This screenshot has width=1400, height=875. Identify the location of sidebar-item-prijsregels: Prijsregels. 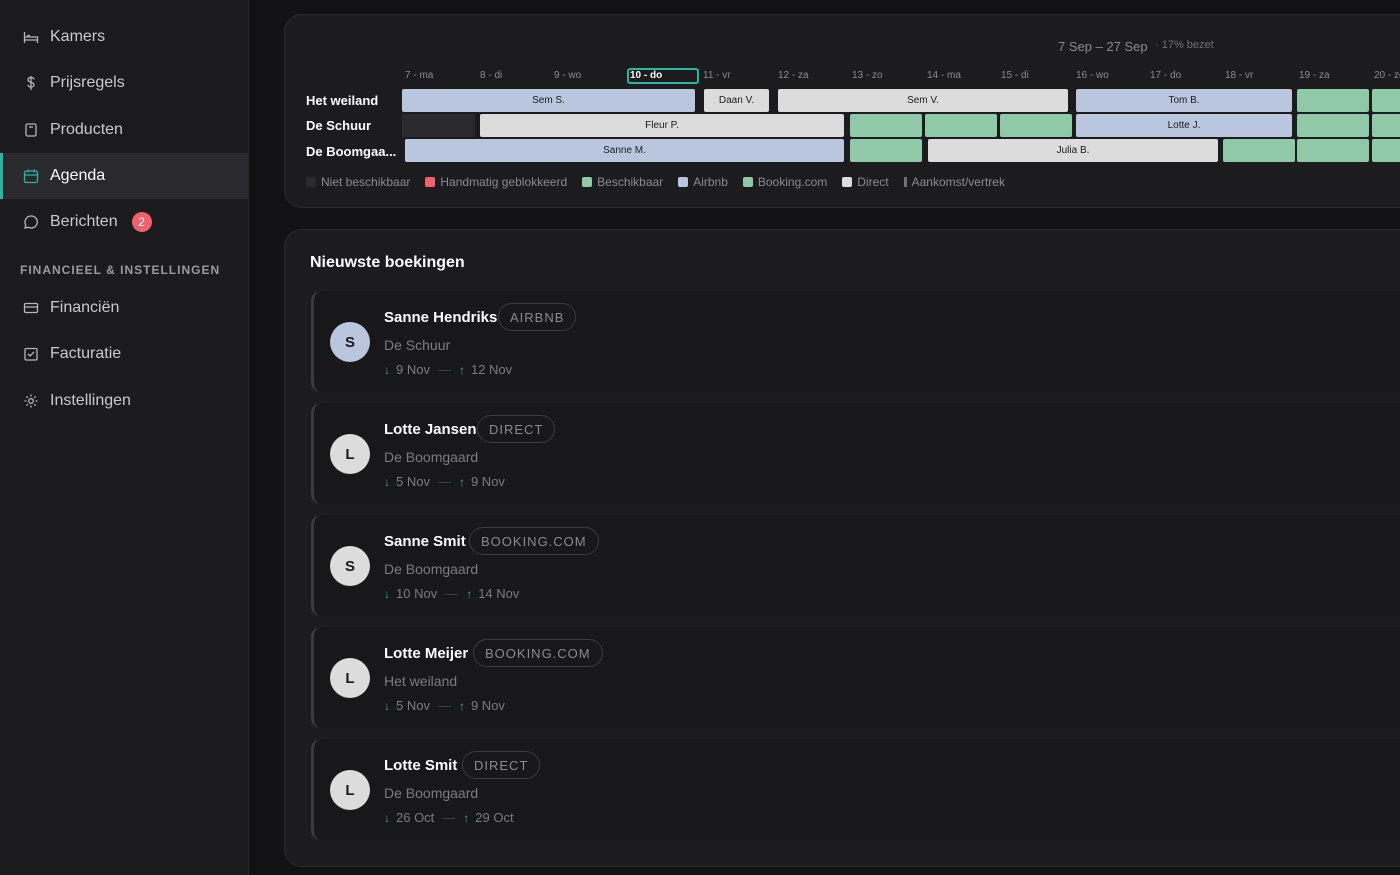
(124, 83).